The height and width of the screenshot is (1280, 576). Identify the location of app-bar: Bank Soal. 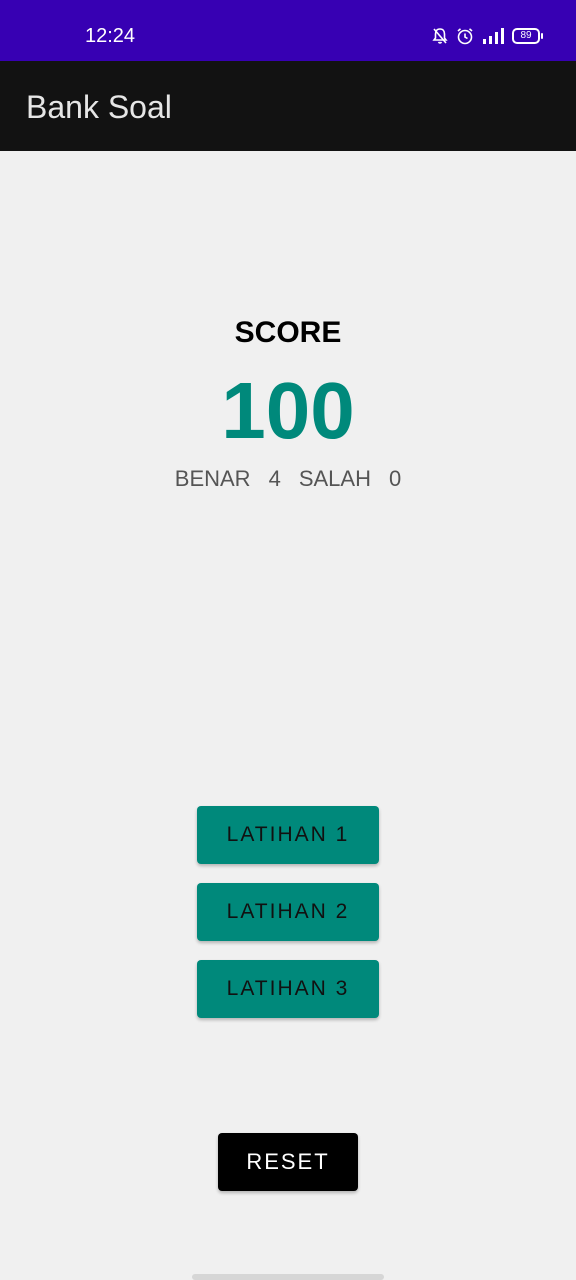
(288, 106).